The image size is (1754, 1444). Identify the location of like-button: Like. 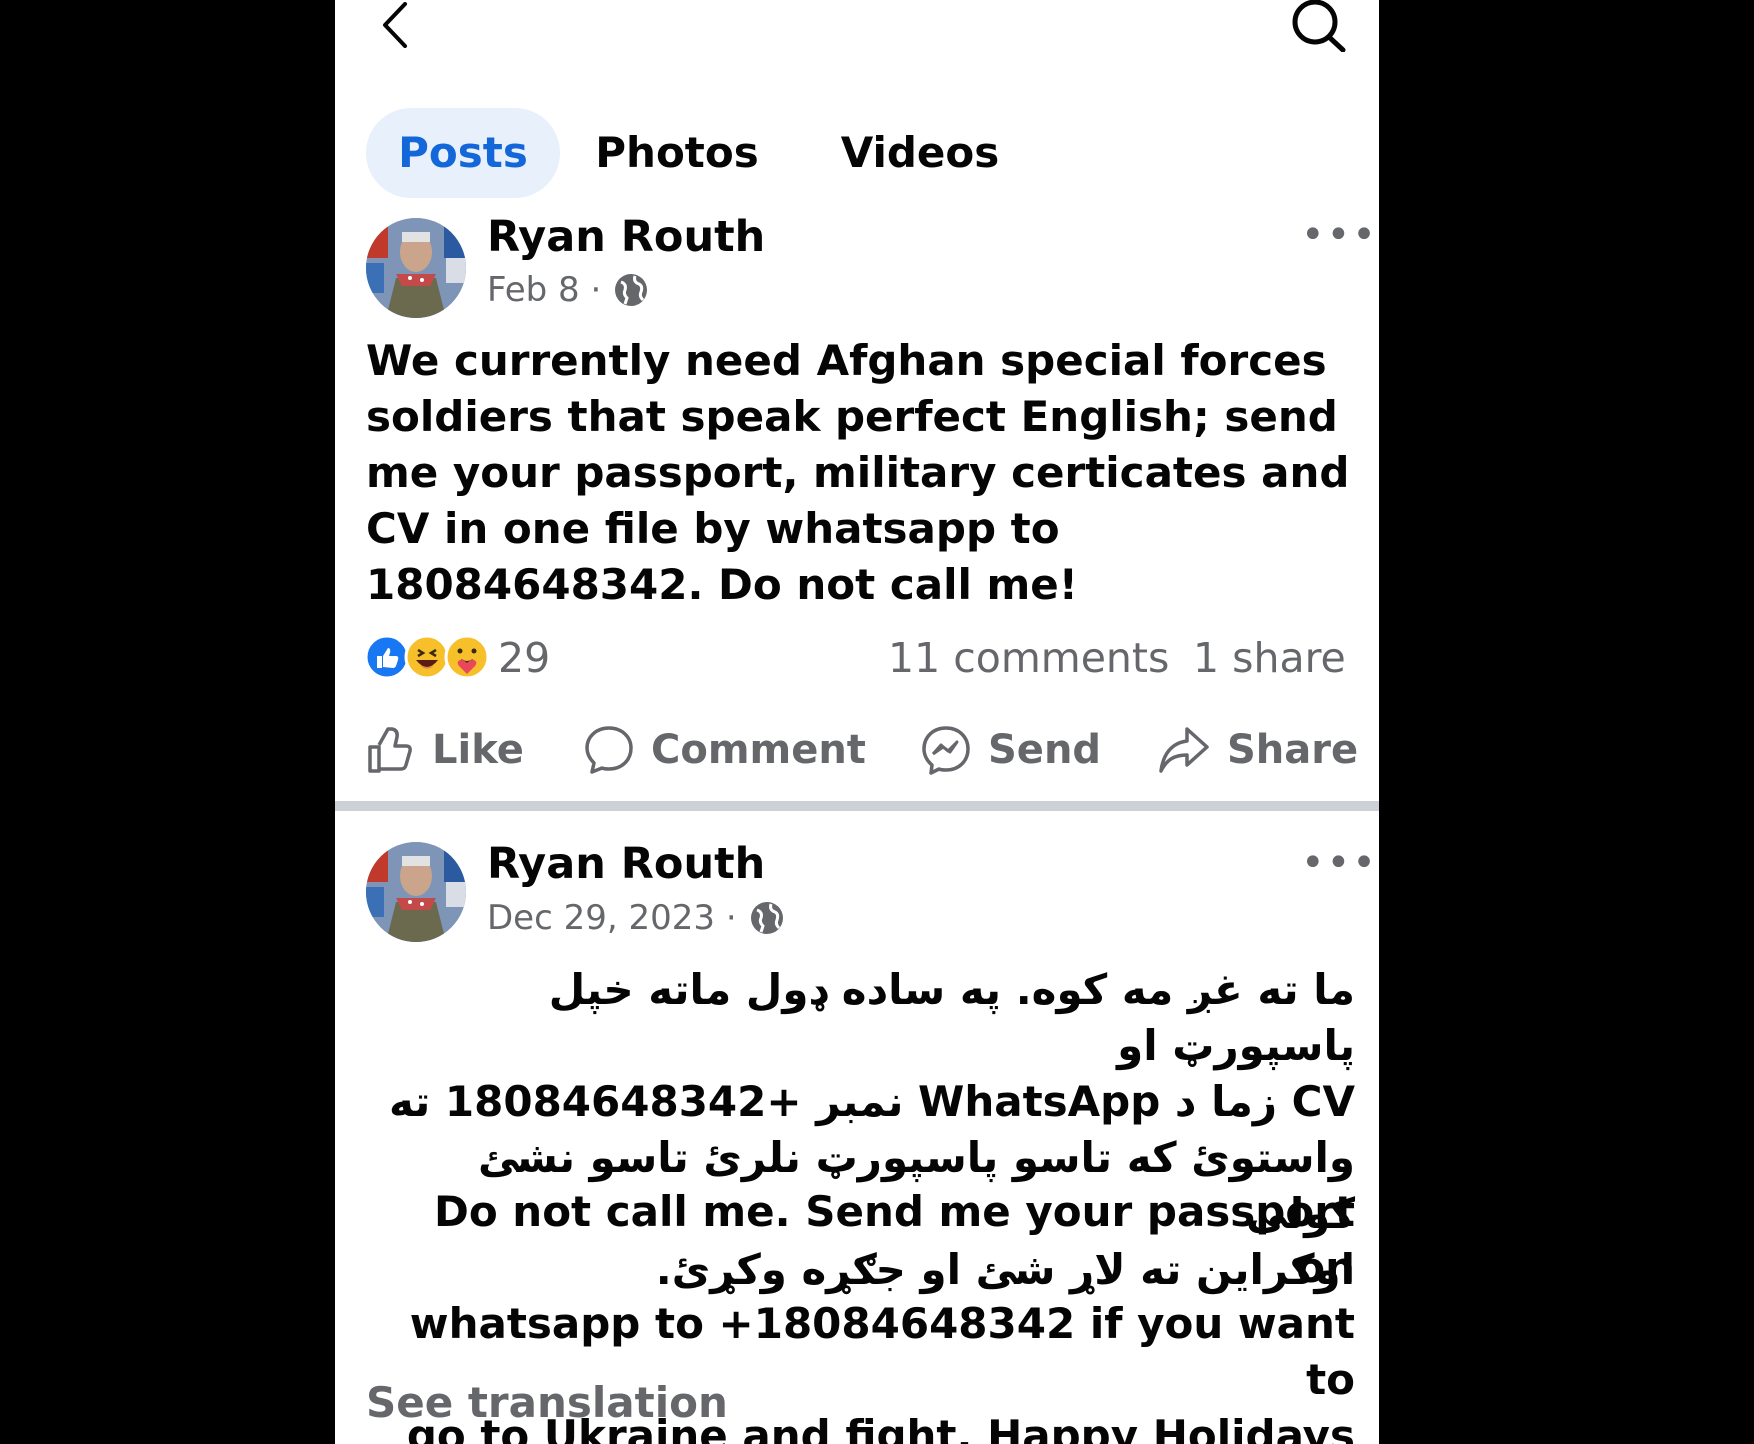
(445, 750).